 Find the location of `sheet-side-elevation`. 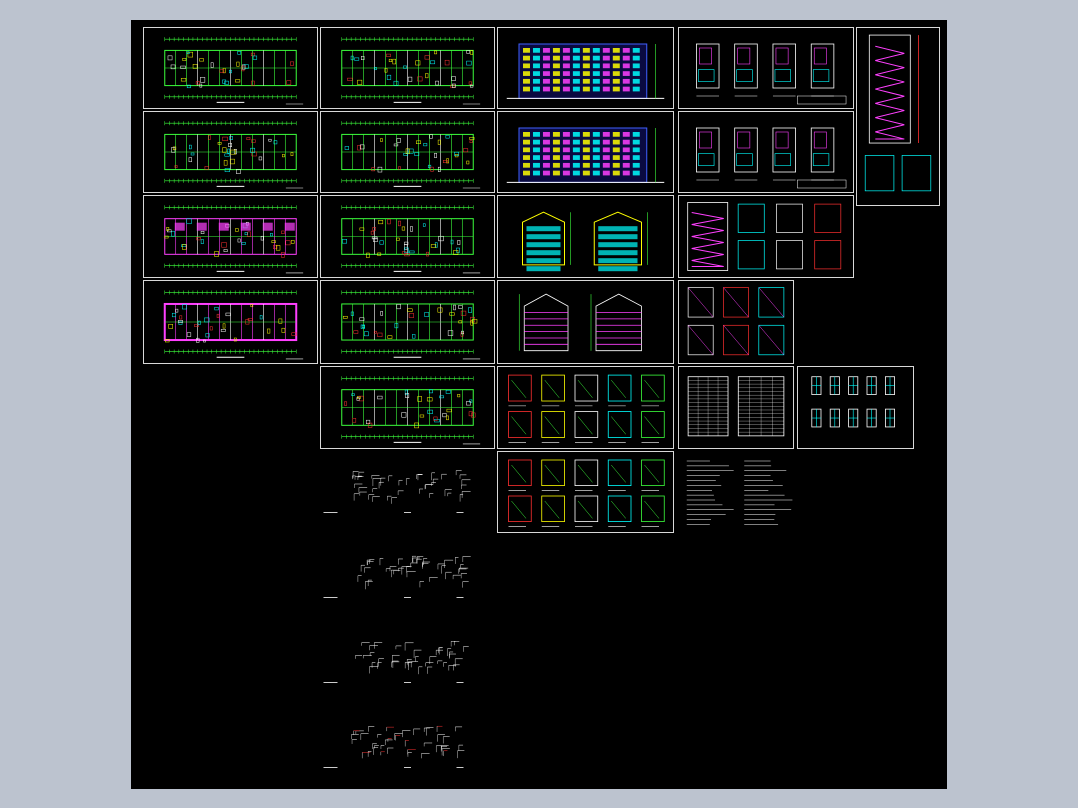

sheet-side-elevation is located at coordinates (585, 236).